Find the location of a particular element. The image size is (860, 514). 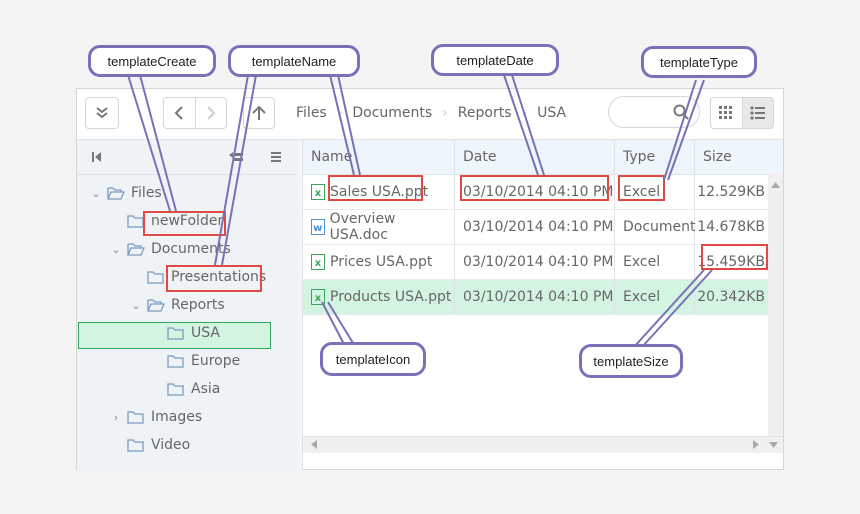

word-file-icon: w is located at coordinates (318, 227).